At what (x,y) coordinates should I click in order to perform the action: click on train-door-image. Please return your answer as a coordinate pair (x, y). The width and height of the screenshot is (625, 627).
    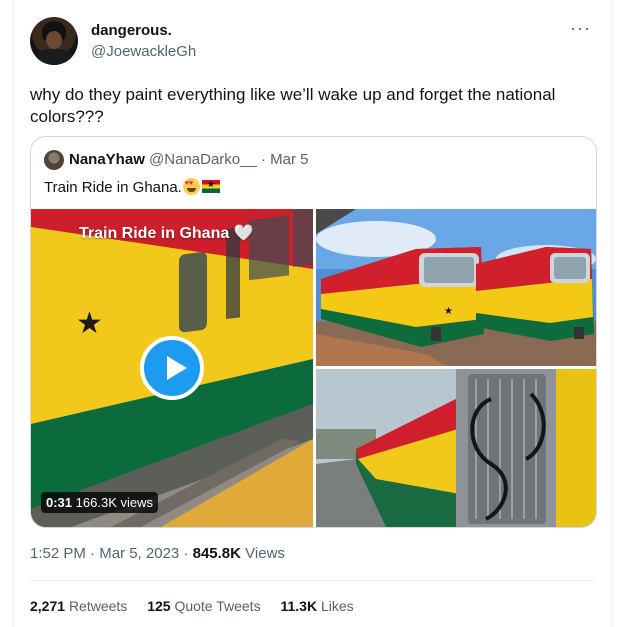
    Looking at the image, I should click on (456, 448).